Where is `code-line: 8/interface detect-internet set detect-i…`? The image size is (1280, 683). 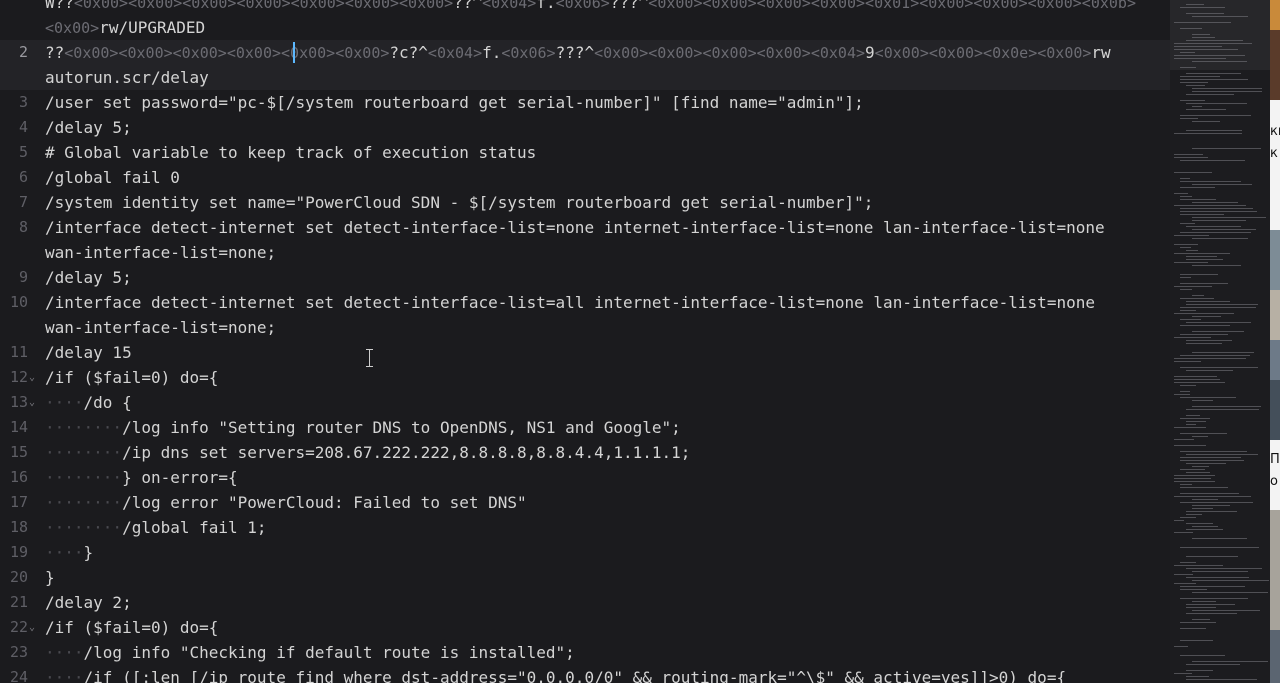
code-line: 8/interface detect-internet set detect-i… is located at coordinates (585, 227).